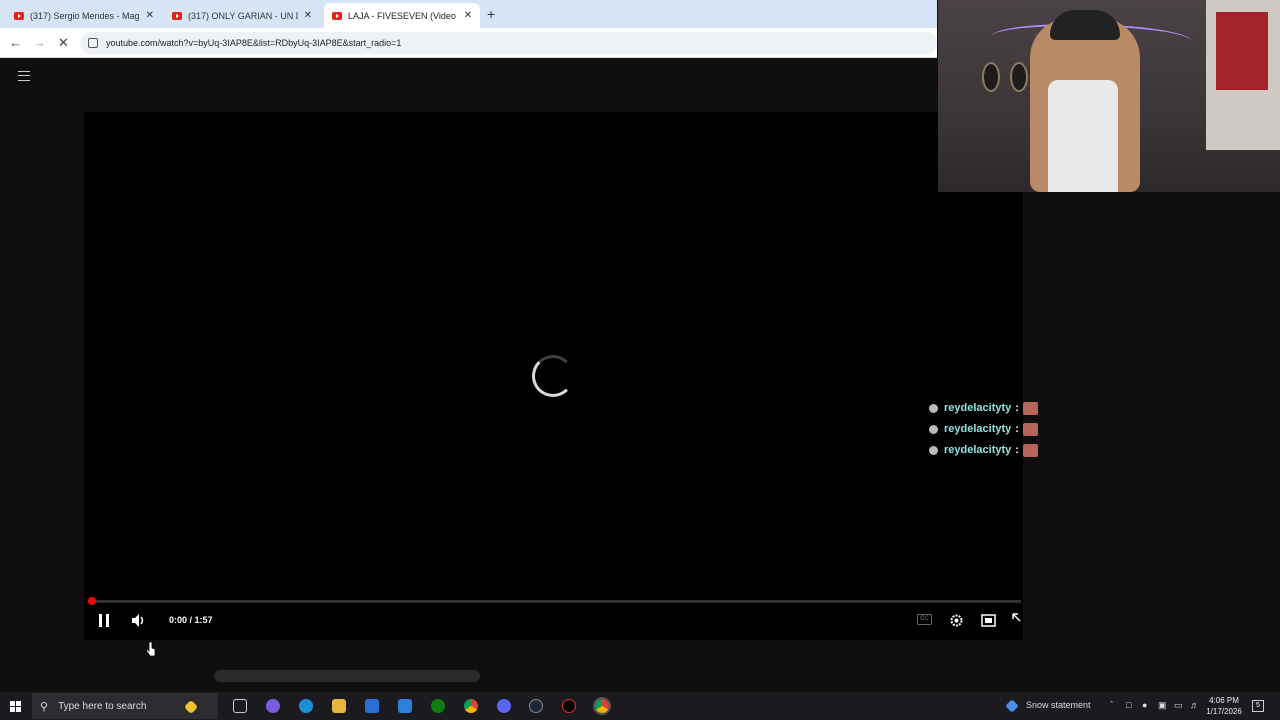 This screenshot has height=720, width=1280. I want to click on captions-button: CC, so click(924, 619).